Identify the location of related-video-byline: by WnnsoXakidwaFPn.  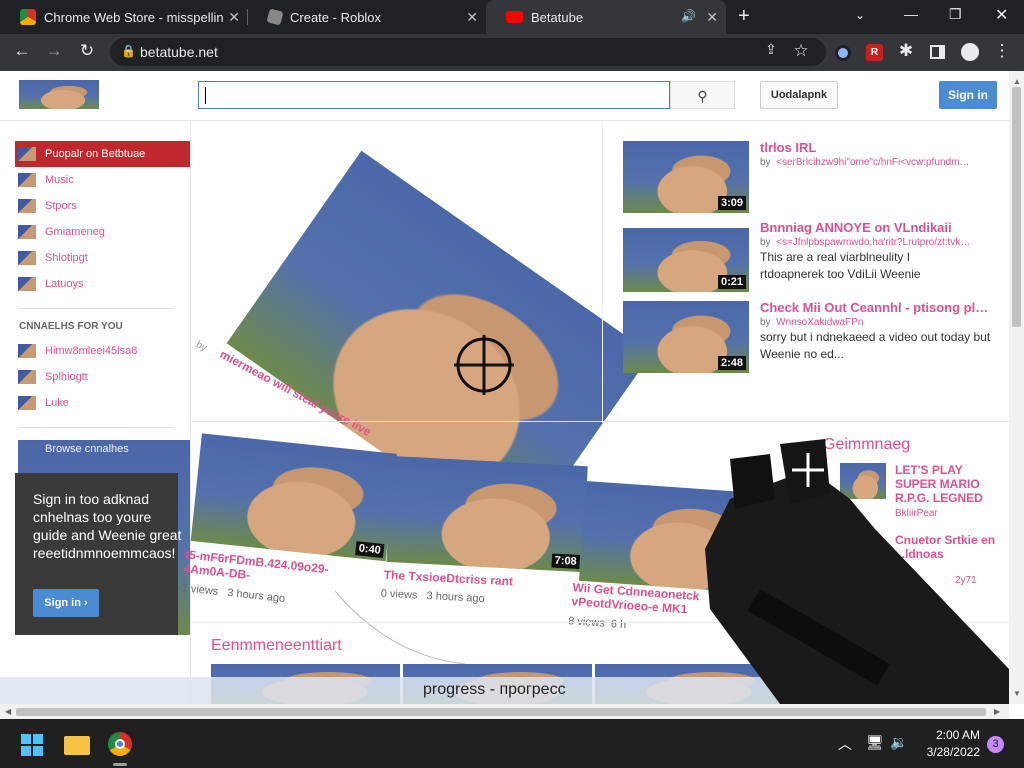
(811, 322).